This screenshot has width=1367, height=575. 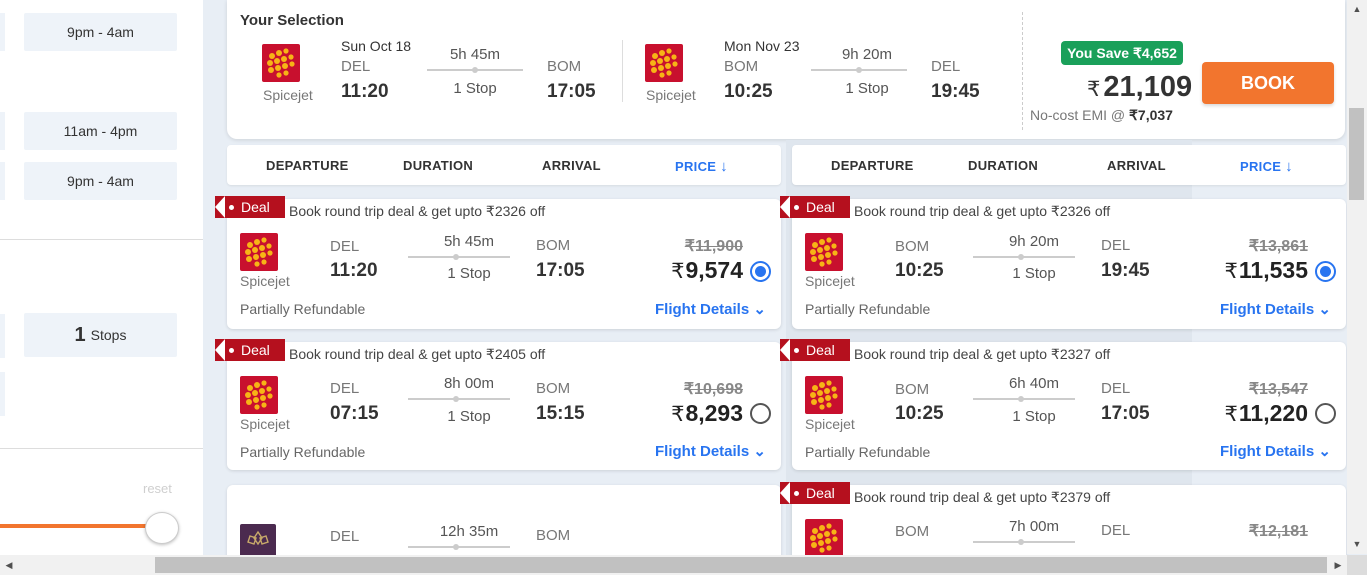 I want to click on duration: 12h 35m, so click(x=469, y=531).